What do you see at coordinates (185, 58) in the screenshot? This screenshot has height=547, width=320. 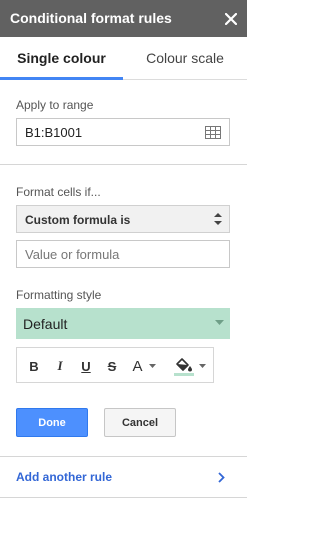 I see `tab-colour-scale: Colour scale` at bounding box center [185, 58].